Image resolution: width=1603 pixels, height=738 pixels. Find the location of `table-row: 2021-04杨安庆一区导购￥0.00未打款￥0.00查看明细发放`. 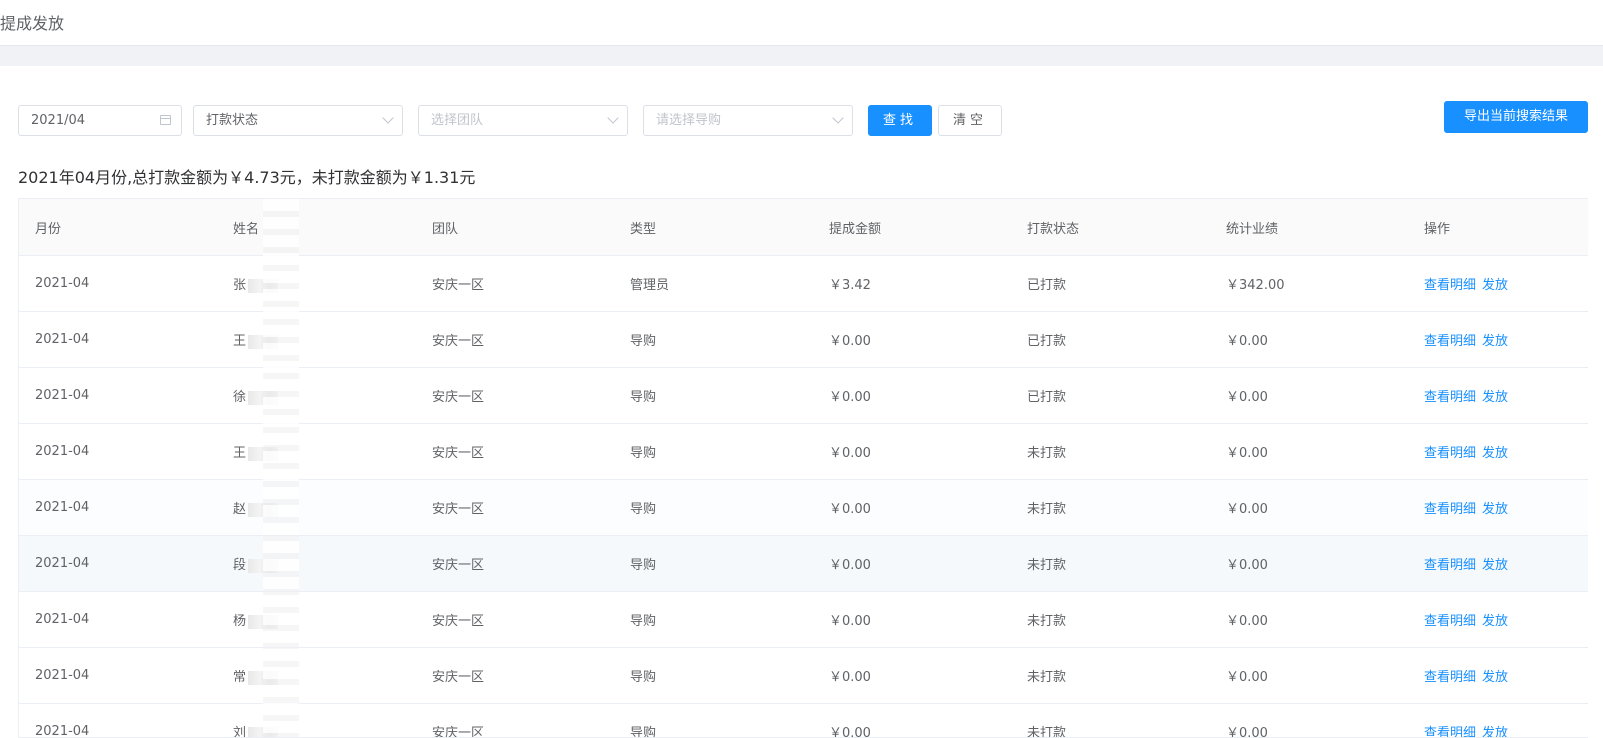

table-row: 2021-04杨安庆一区导购￥0.00未打款￥0.00查看明细发放 is located at coordinates (803, 620).